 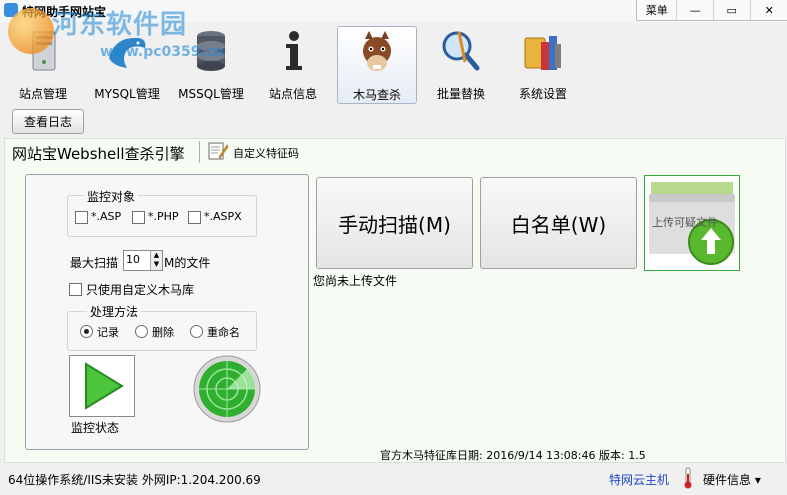 What do you see at coordinates (138, 217) in the screenshot?
I see `php-checkbox` at bounding box center [138, 217].